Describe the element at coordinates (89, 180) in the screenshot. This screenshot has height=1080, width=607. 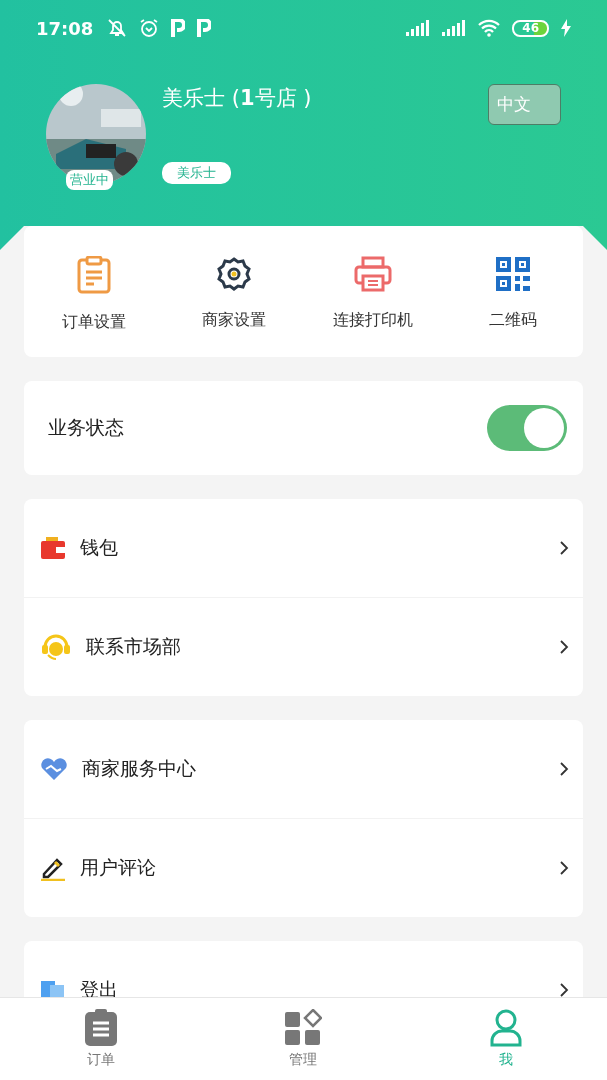
I see `open-status-badge: 营业中` at that location.